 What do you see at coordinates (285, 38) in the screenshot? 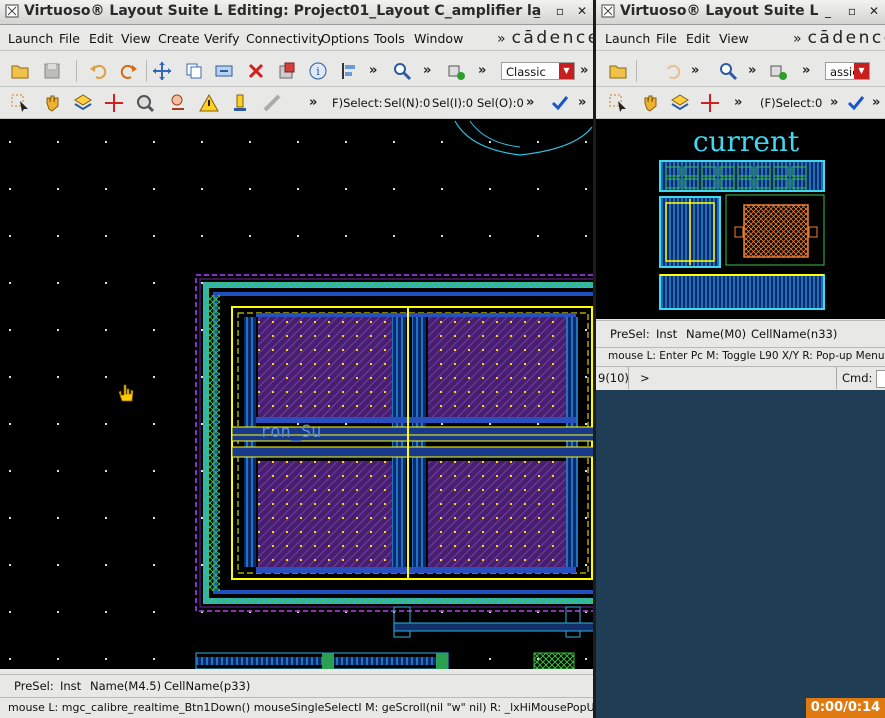
I see `menu-connectivity: Connectivity` at bounding box center [285, 38].